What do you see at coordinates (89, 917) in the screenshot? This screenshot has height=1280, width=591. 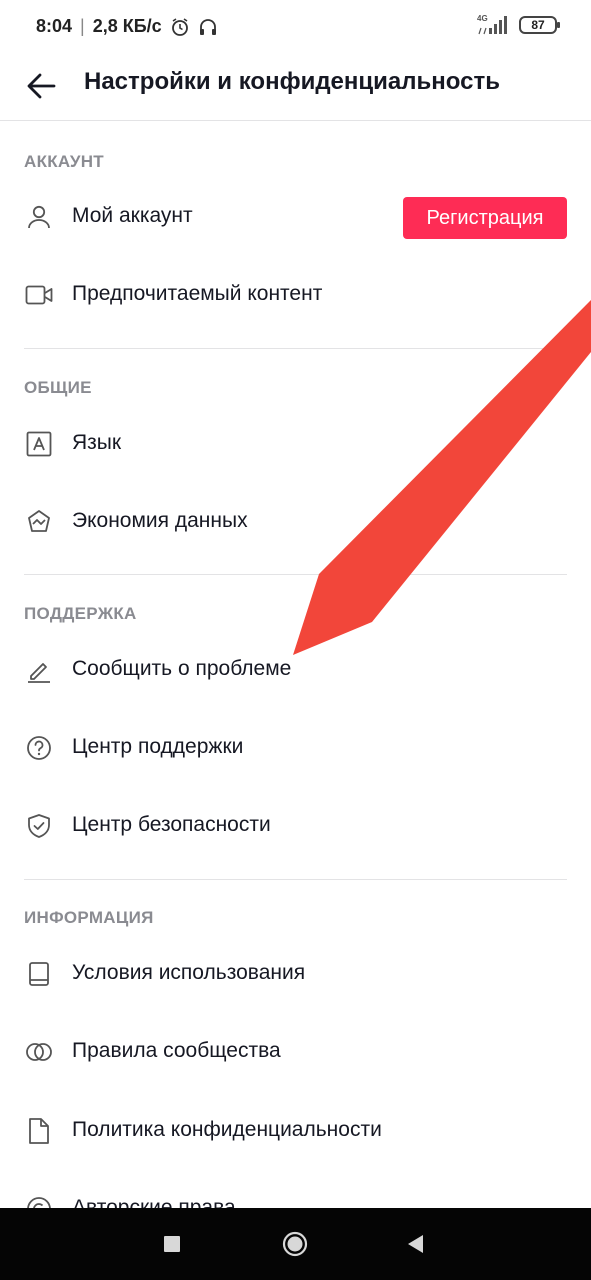 I see `section-title-info: ИНФОРМАЦИЯ` at bounding box center [89, 917].